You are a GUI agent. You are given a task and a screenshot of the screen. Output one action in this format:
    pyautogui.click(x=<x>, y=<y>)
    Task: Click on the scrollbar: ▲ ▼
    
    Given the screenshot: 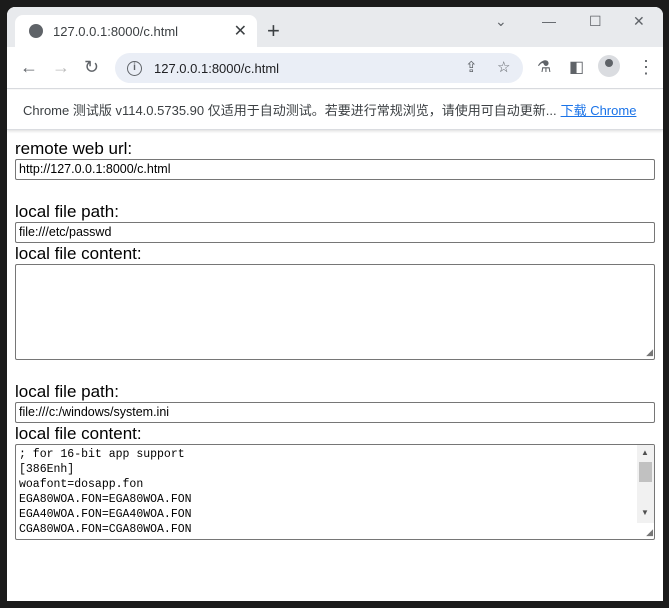 What is the action you would take?
    pyautogui.click(x=645, y=484)
    